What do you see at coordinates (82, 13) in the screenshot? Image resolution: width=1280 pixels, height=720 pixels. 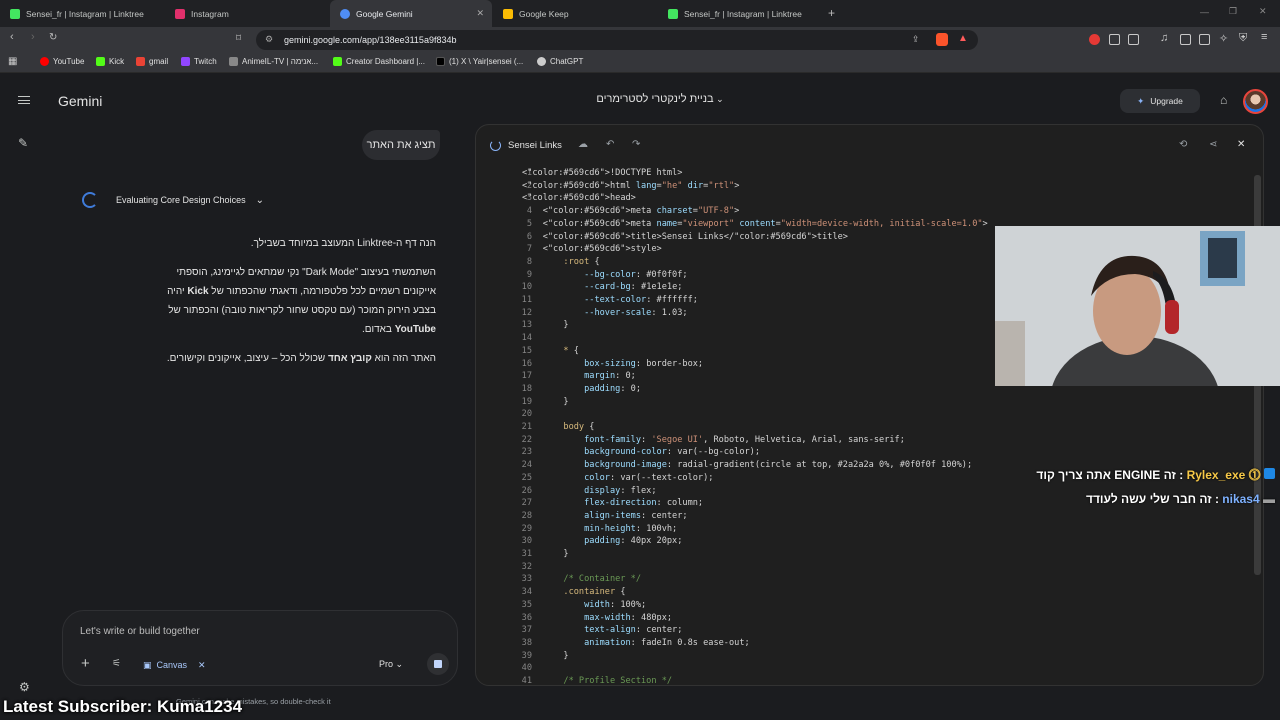 I see `tab-linktree-1: Sensei_fr | Instagram | Linktree` at bounding box center [82, 13].